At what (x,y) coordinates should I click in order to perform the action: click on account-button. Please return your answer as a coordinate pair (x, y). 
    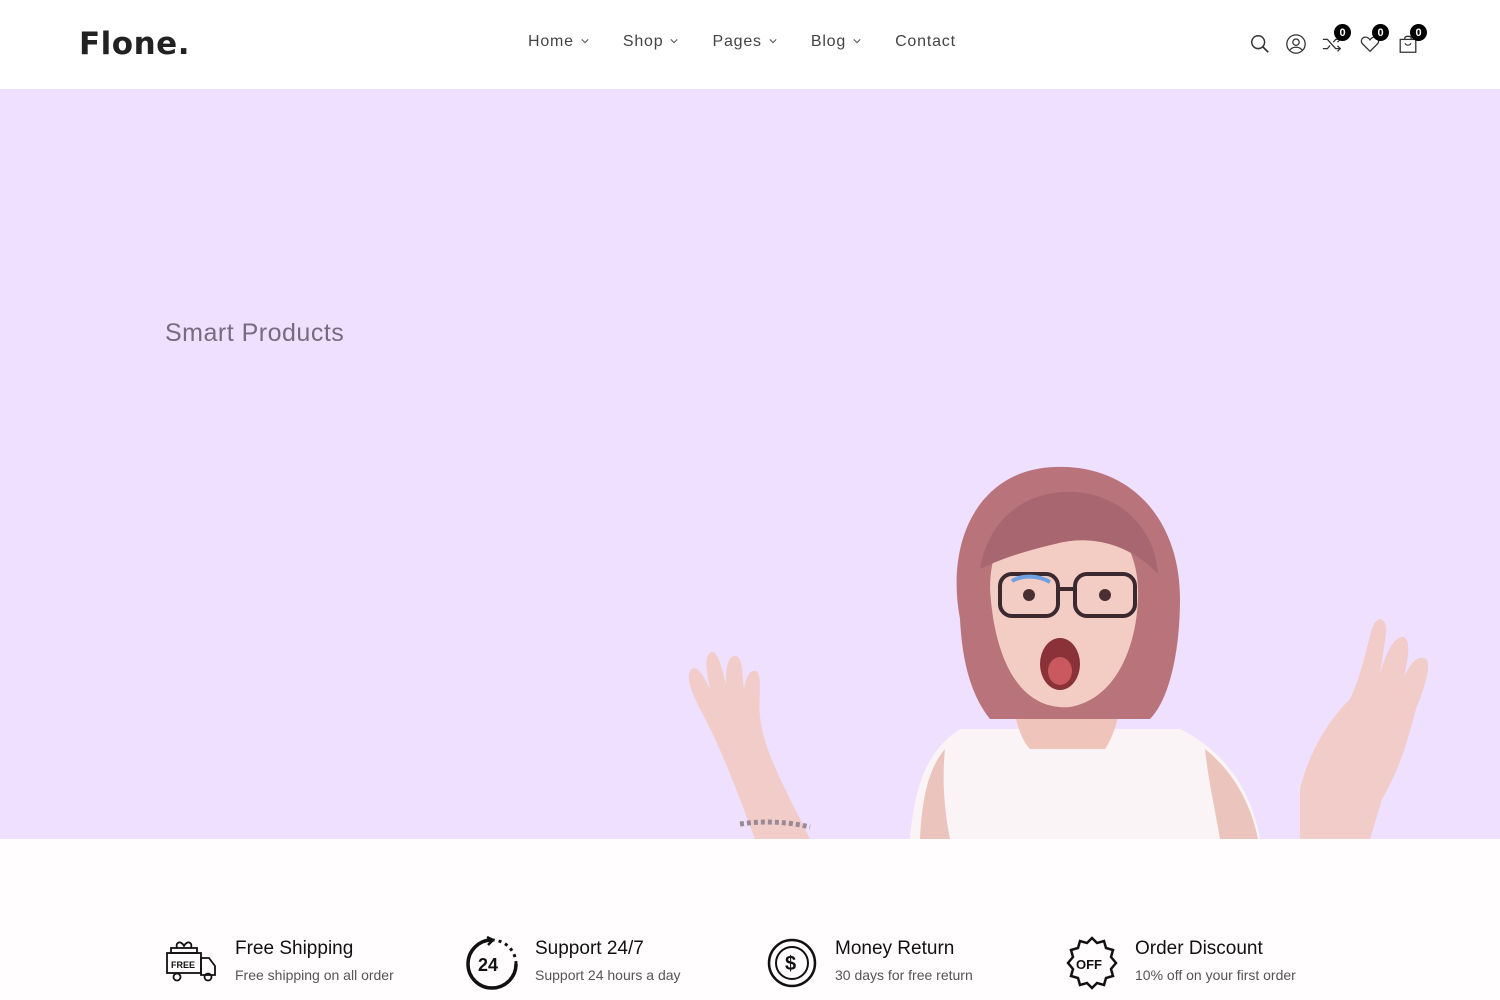
    Looking at the image, I should click on (1296, 43).